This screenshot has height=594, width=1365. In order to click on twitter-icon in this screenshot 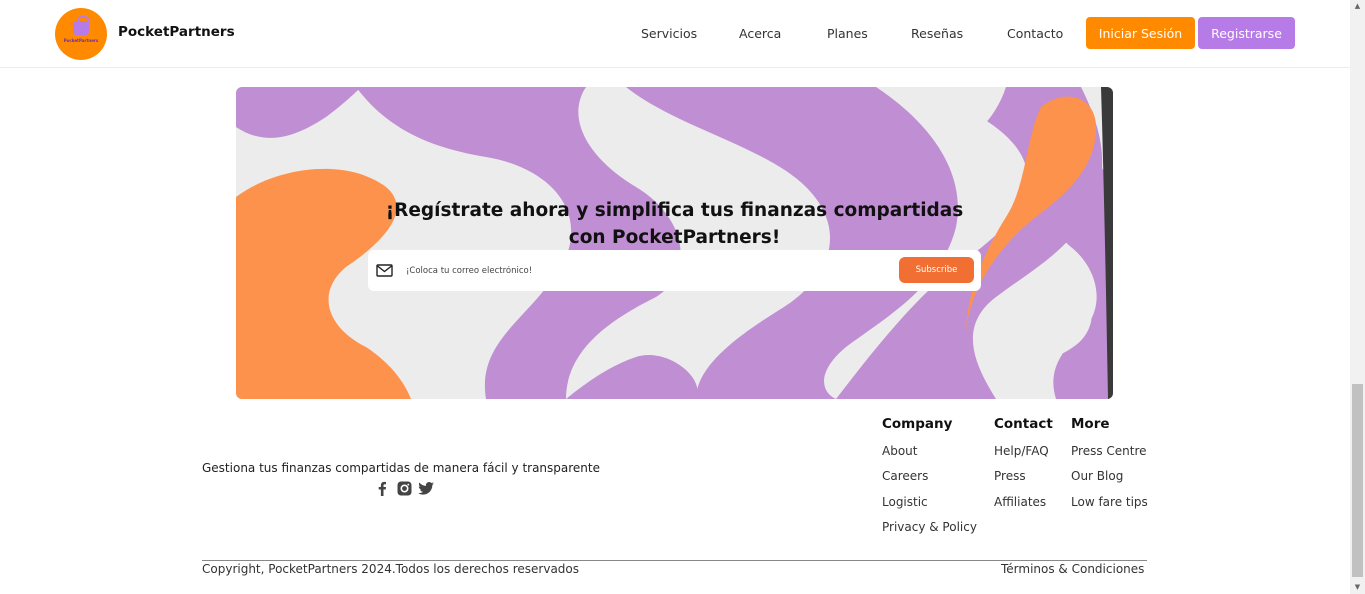, I will do `click(426, 488)`.